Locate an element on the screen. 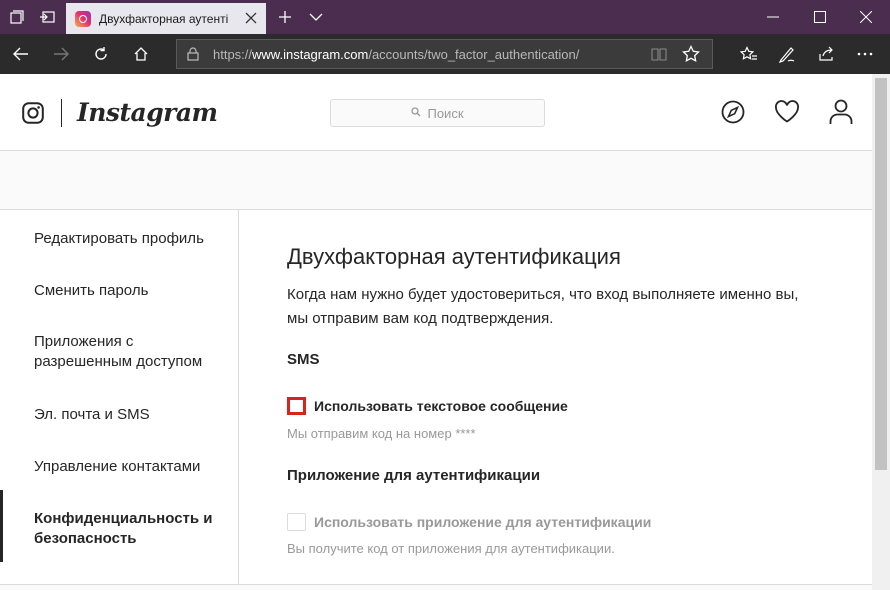  sms-hint: Мы отправим код на номер **** is located at coordinates (381, 433).